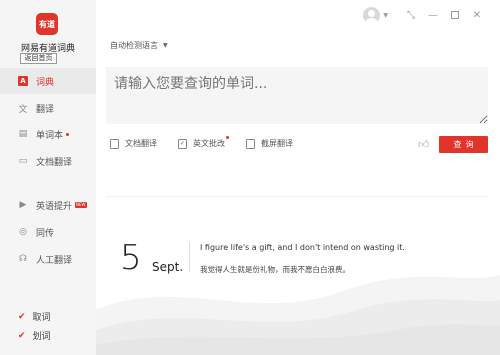 The image size is (500, 355). Describe the element at coordinates (23, 109) in the screenshot. I see `translate-icon: 文` at that location.